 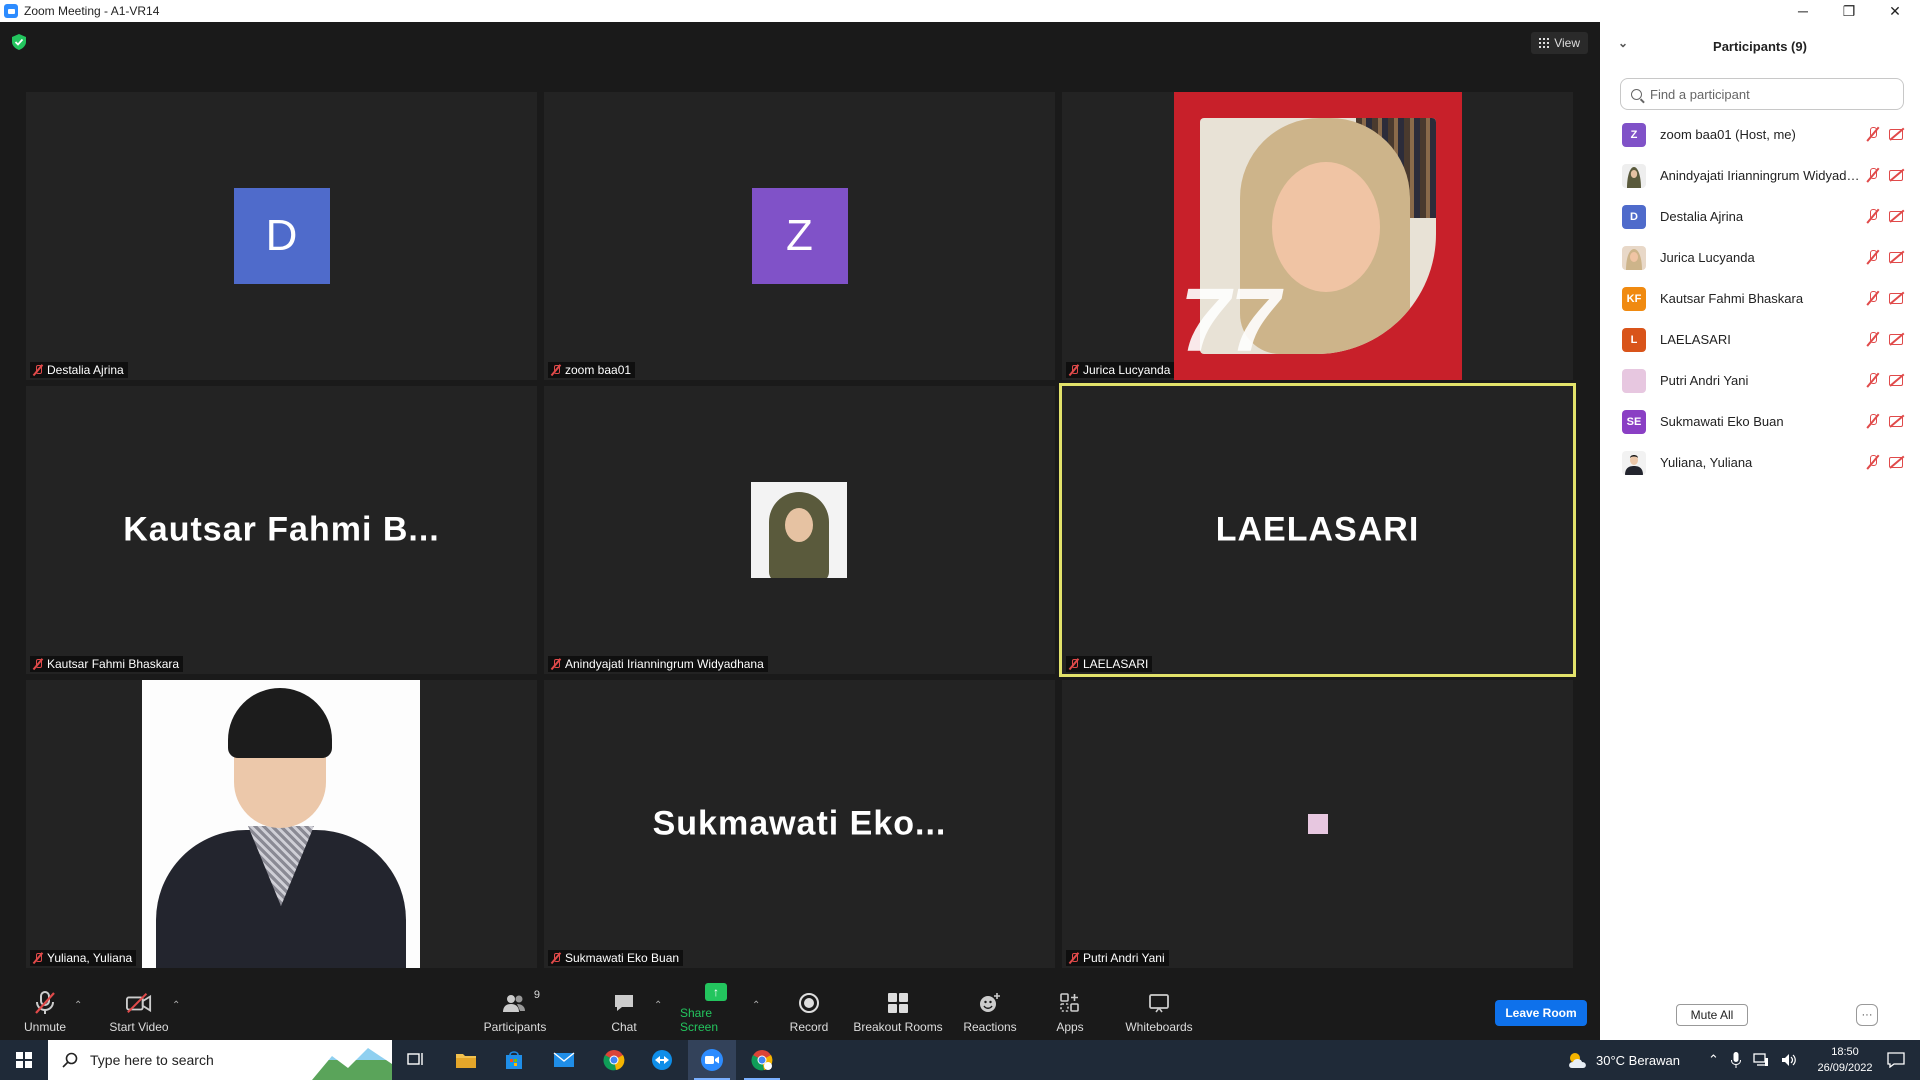 I want to click on chat-options-caret: ⌃, so click(x=658, y=1005).